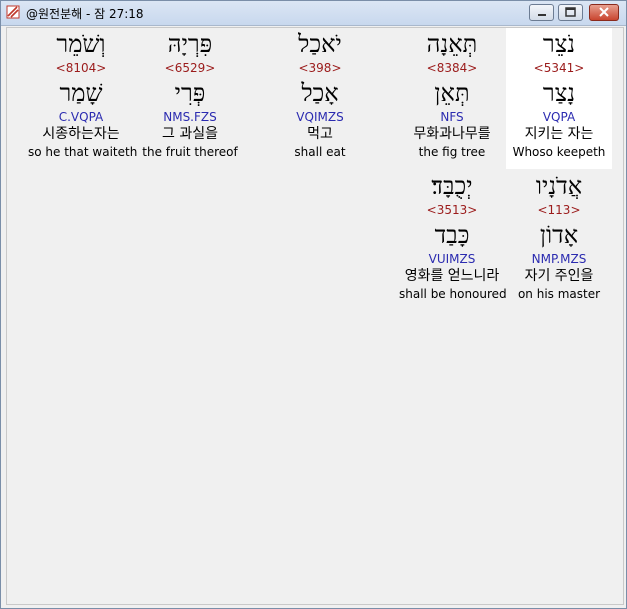 The height and width of the screenshot is (609, 627). I want to click on title-bar: @원전분해 - 잠 27:18, so click(313, 13).